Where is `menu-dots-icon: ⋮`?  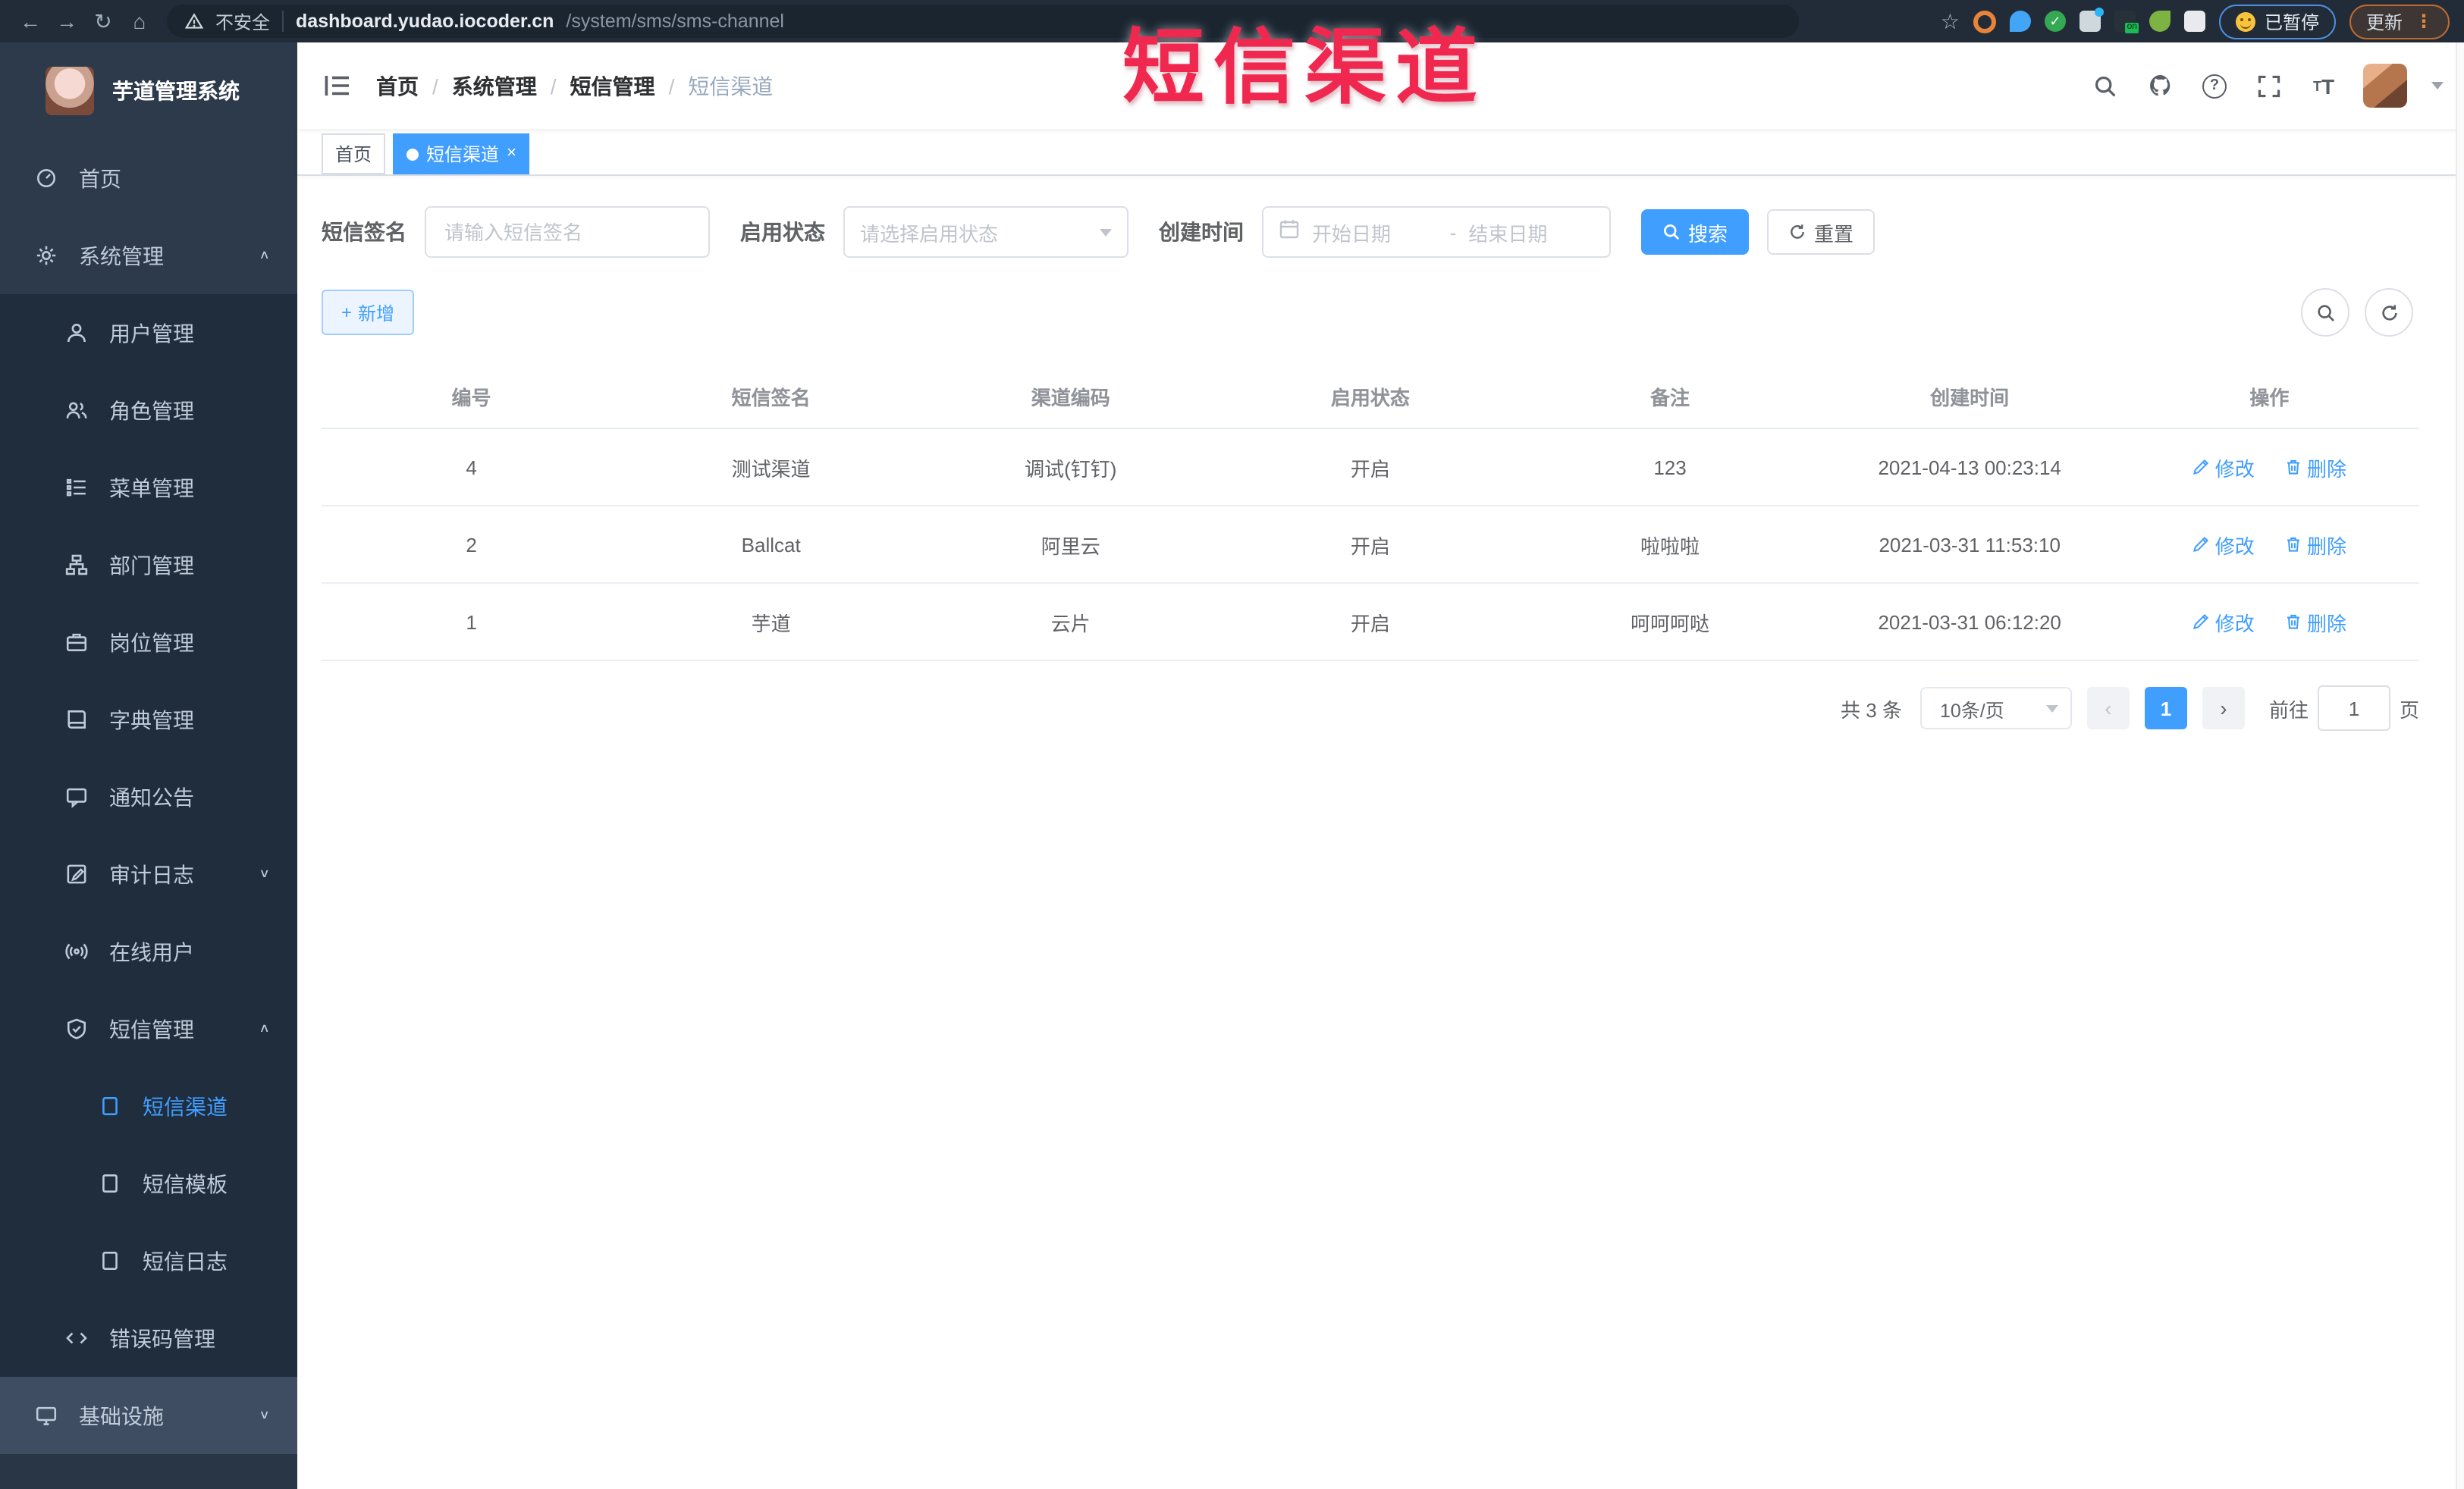 menu-dots-icon: ⋮ is located at coordinates (2424, 21).